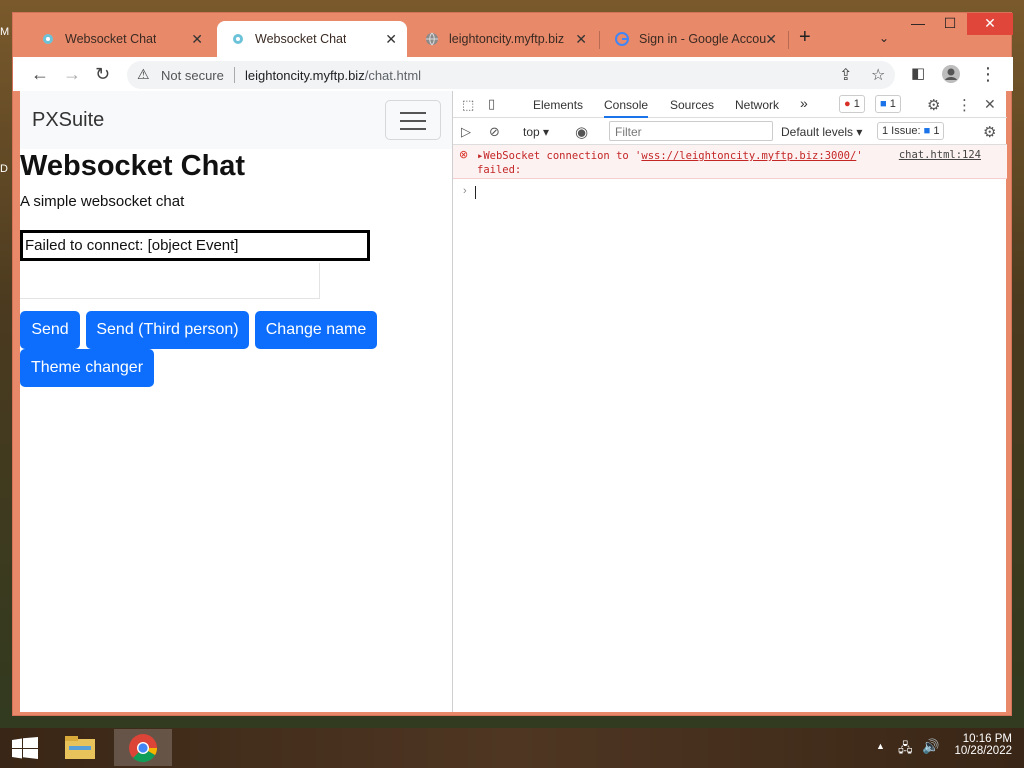 This screenshot has height=768, width=1024. What do you see at coordinates (888, 104) in the screenshot?
I see `message-count-badge: ■ 1` at bounding box center [888, 104].